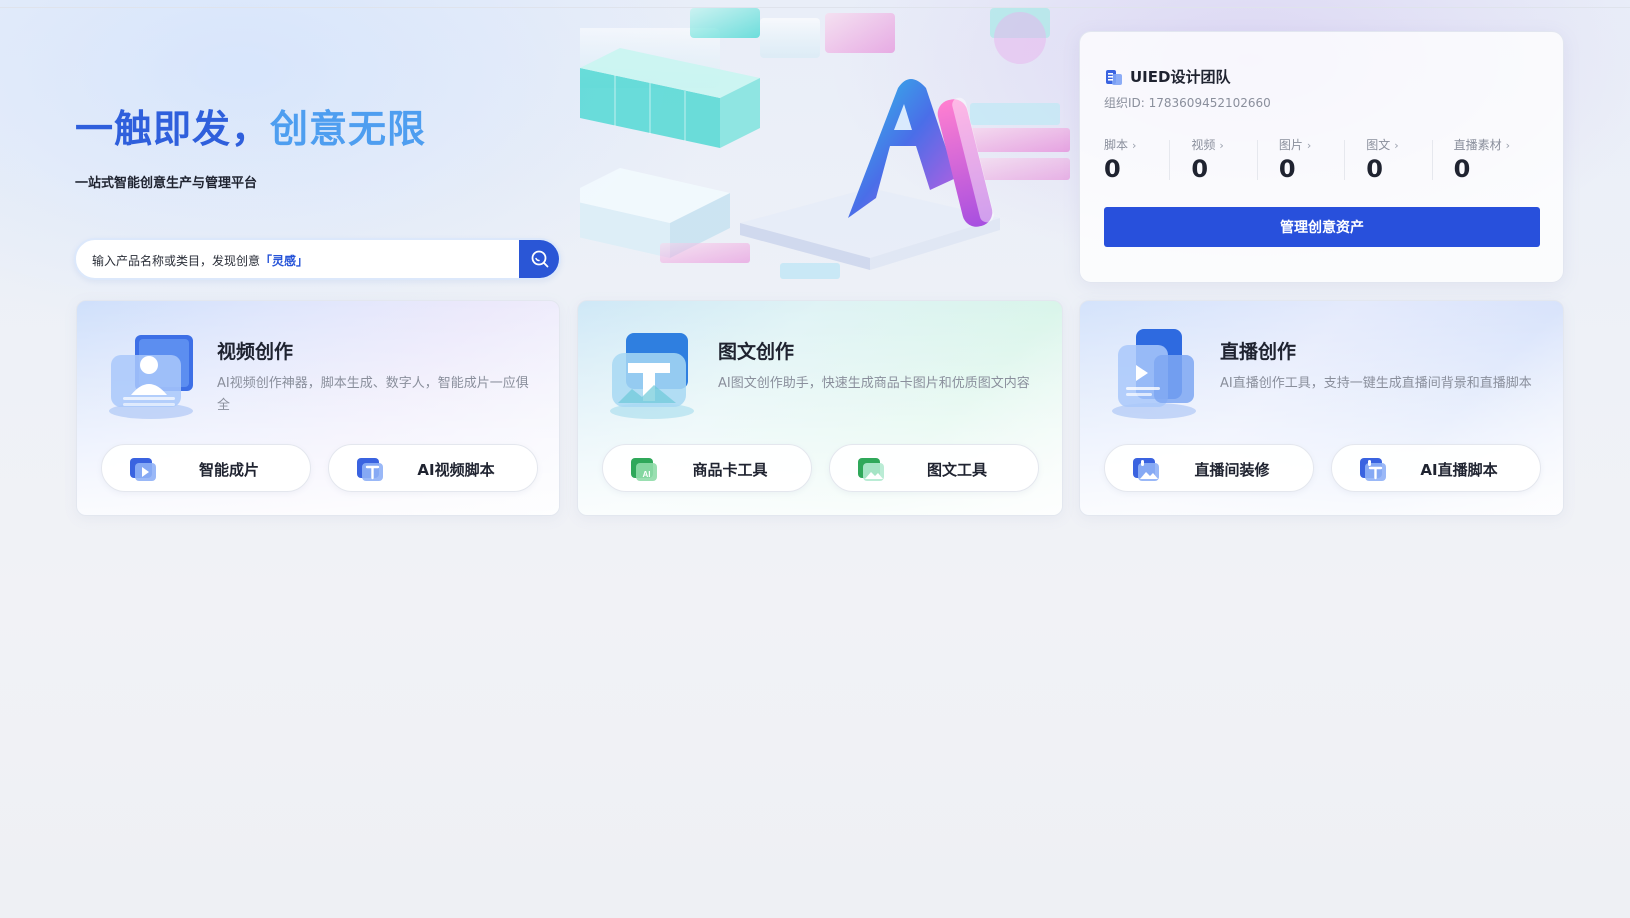 The height and width of the screenshot is (918, 1630). What do you see at coordinates (874, 383) in the screenshot?
I see `card-description: AI图文创作助手，快速生成商品卡图片和优质图文内容` at bounding box center [874, 383].